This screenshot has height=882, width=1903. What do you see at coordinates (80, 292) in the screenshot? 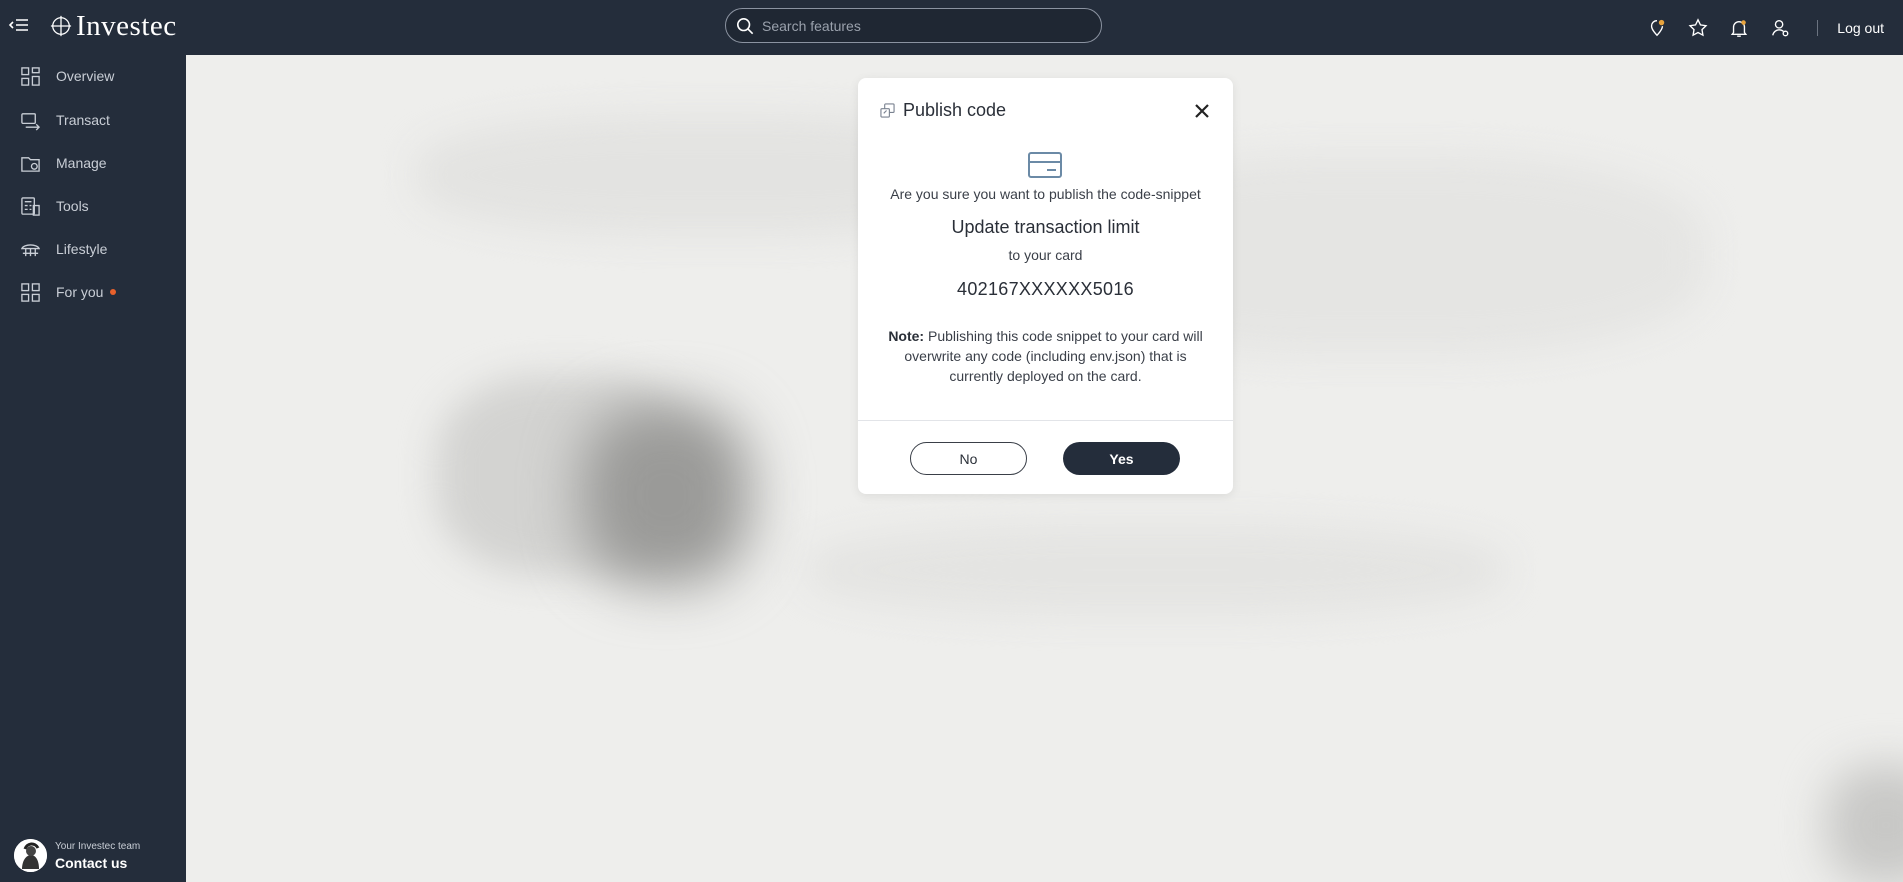
I see `sidebar-item-label: For you` at bounding box center [80, 292].